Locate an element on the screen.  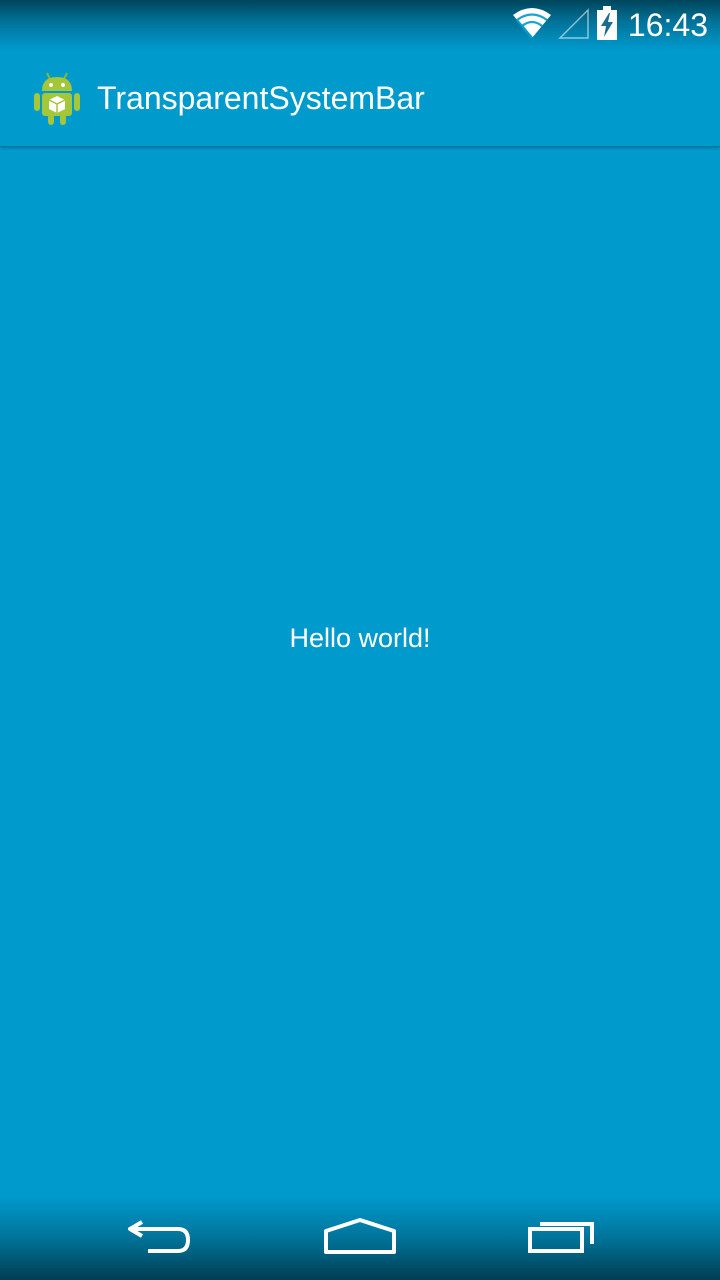
android-app-icon is located at coordinates (57, 98).